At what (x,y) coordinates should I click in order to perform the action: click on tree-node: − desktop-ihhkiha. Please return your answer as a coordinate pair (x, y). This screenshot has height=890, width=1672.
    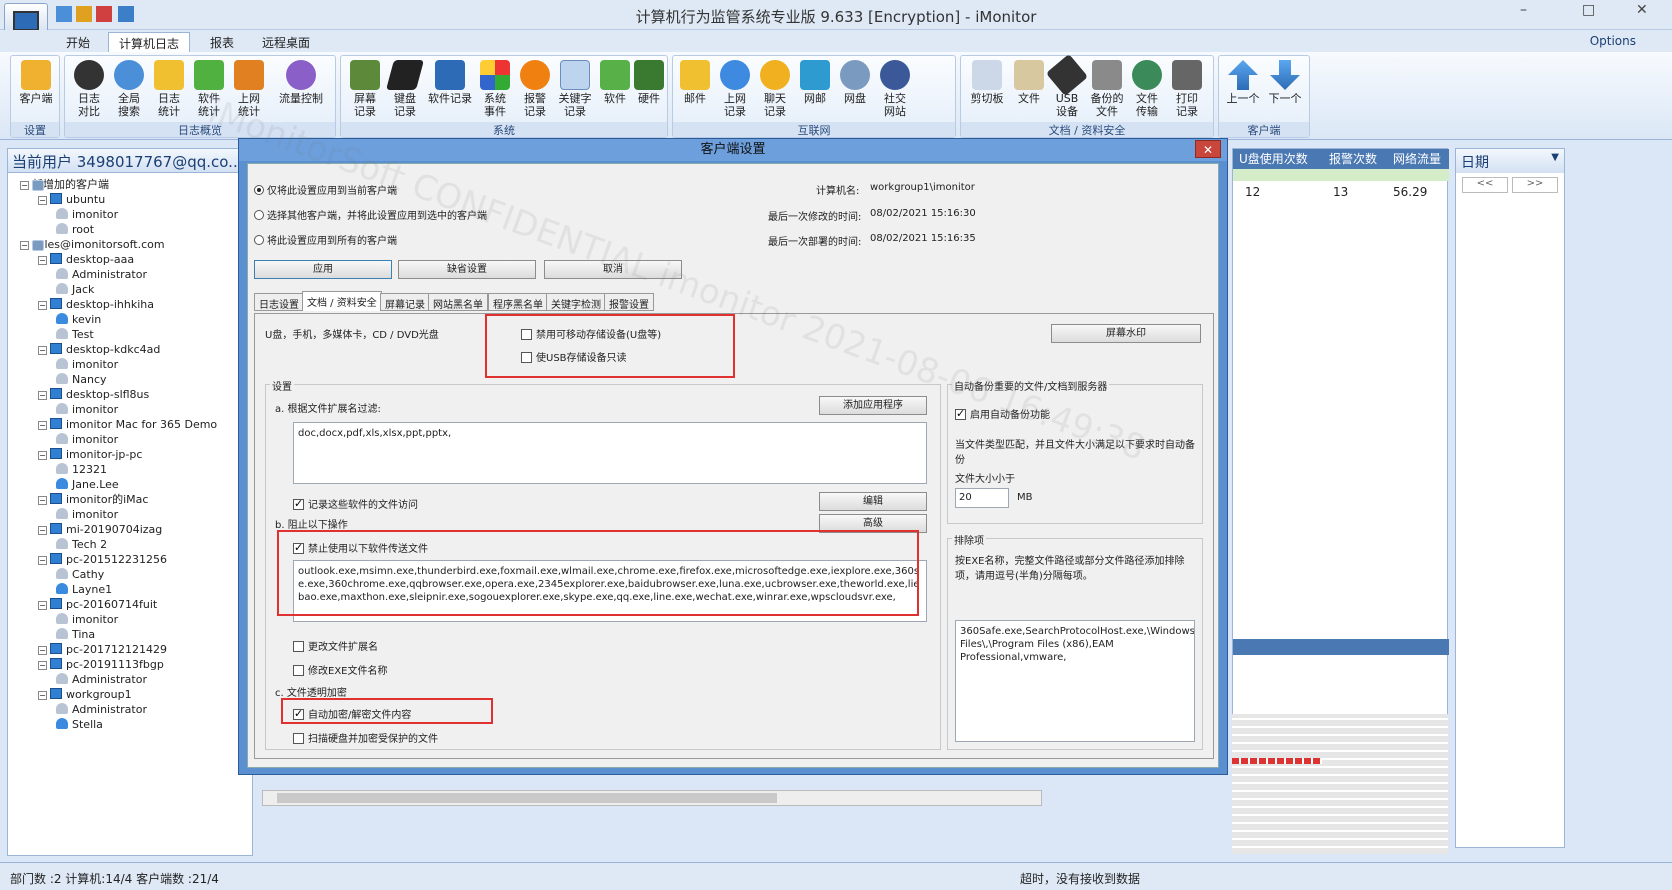
    Looking at the image, I should click on (96, 304).